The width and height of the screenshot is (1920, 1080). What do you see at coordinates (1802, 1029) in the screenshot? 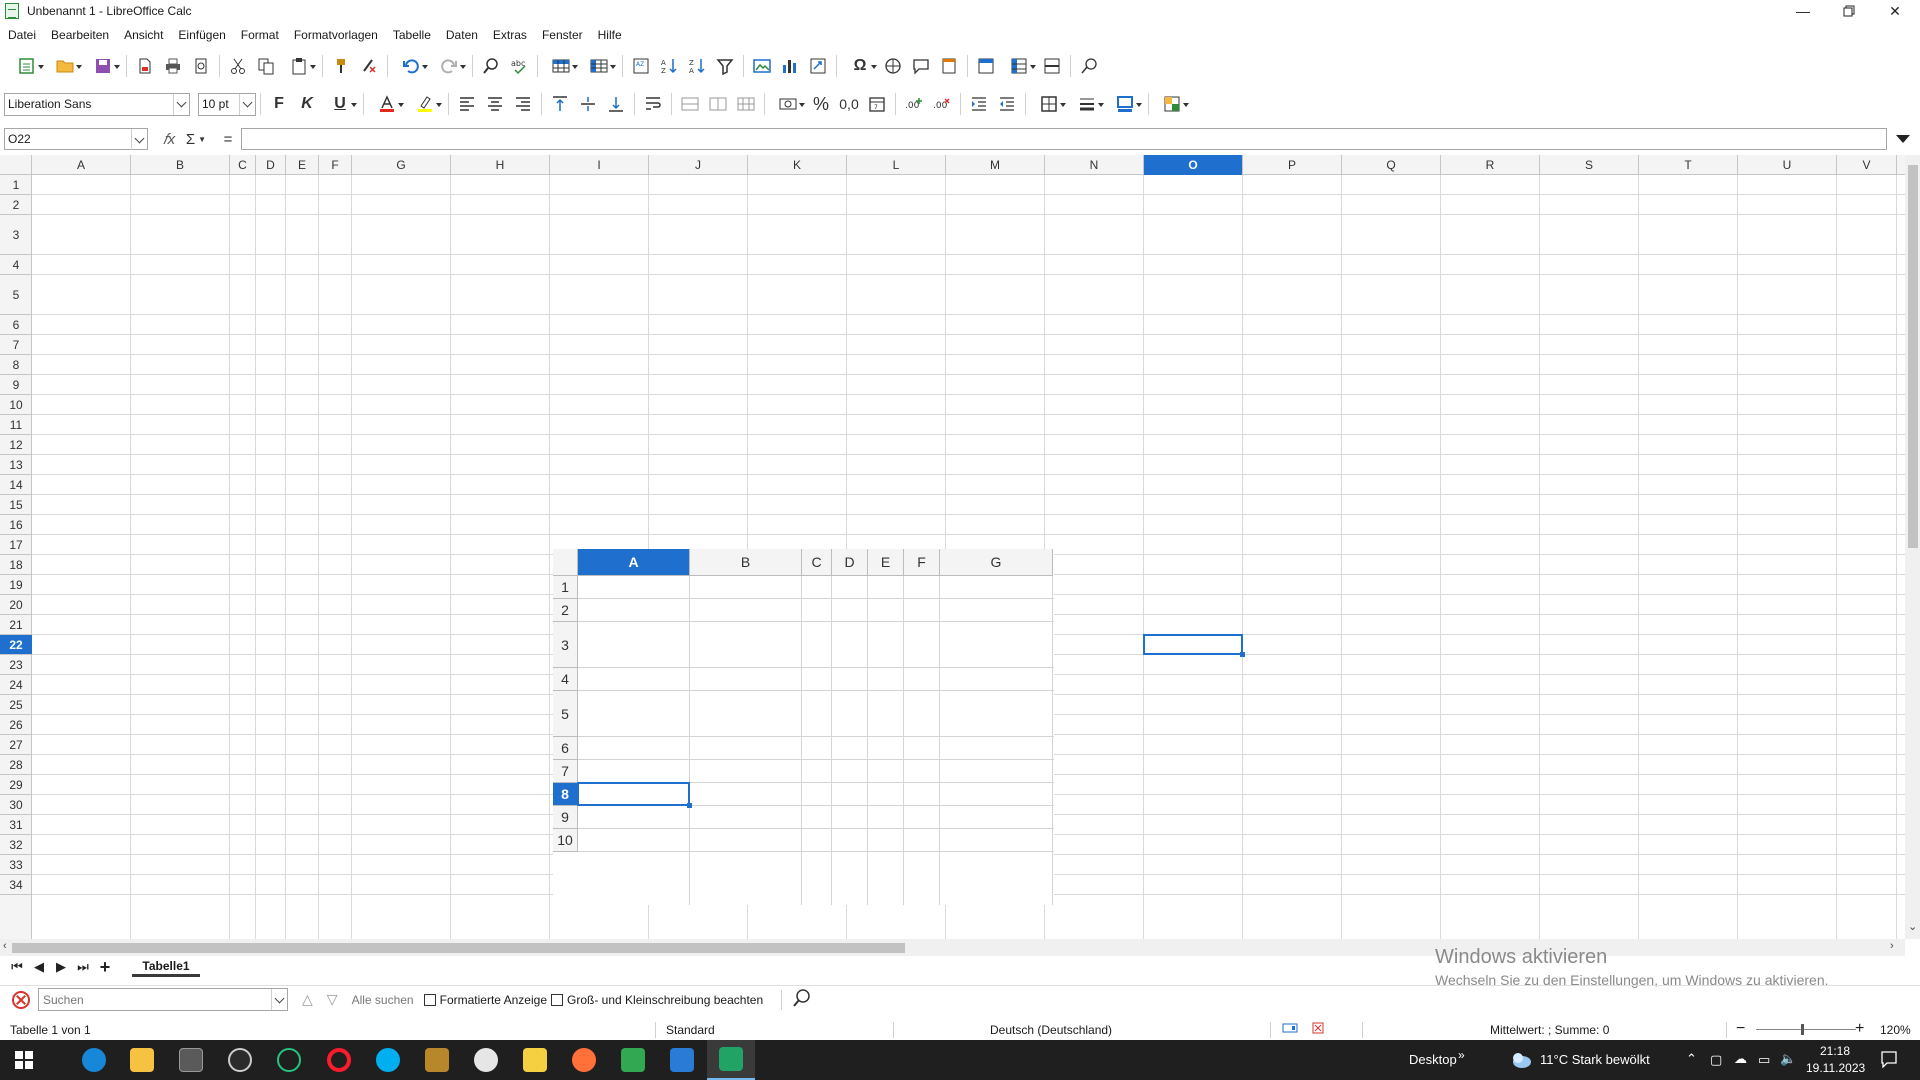
I see `zoom-slider-handle` at bounding box center [1802, 1029].